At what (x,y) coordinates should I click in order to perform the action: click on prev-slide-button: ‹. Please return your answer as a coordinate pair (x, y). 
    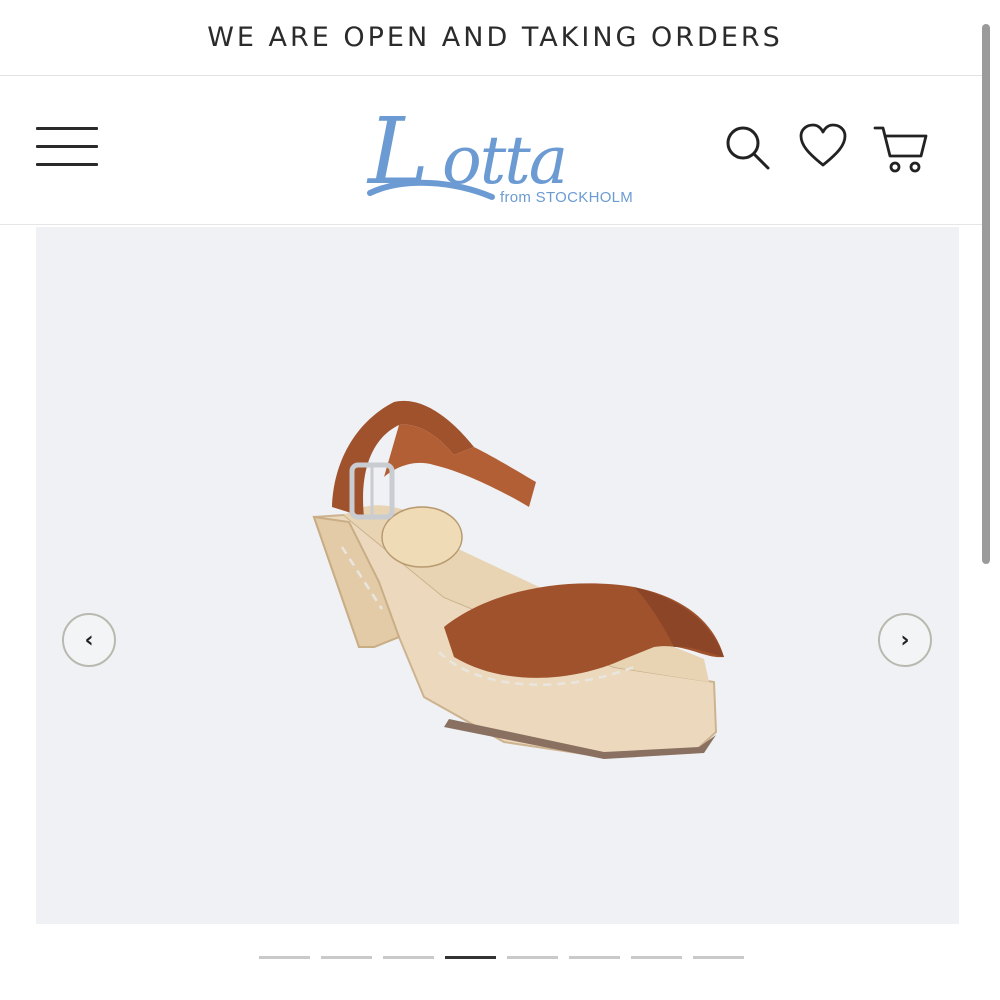
    Looking at the image, I should click on (89, 640).